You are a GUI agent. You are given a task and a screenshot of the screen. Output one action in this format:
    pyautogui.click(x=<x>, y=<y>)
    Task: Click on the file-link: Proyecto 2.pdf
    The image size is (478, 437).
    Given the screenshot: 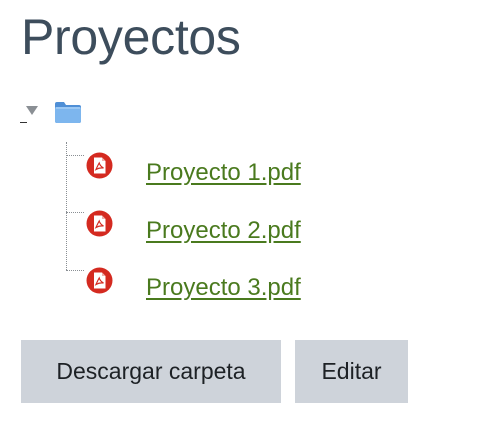 What is the action you would take?
    pyautogui.click(x=223, y=231)
    